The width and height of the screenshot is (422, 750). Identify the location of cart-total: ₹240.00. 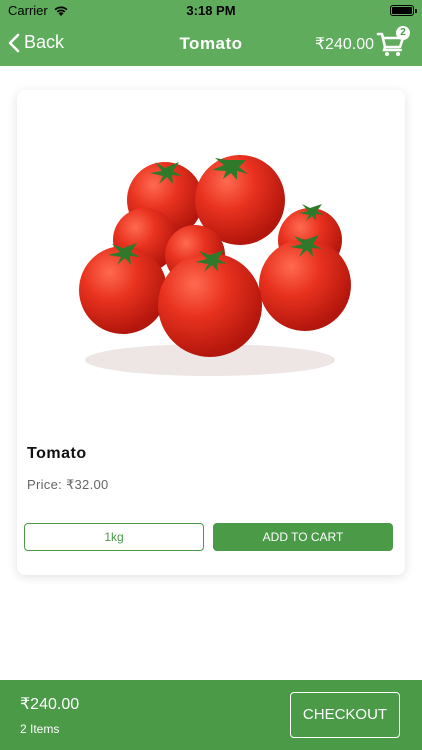
(50, 704).